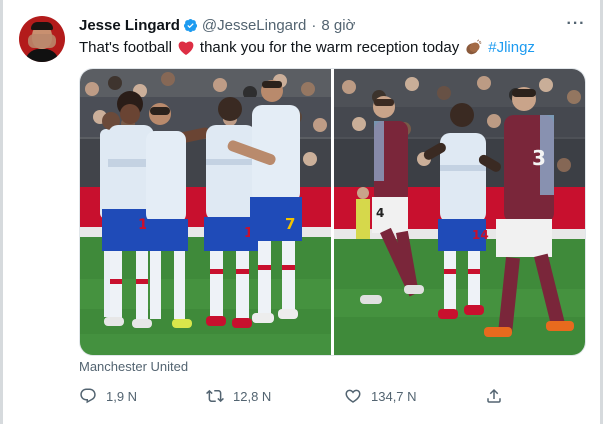 The width and height of the screenshot is (603, 424). What do you see at coordinates (511, 48) in the screenshot?
I see `hashtag-link: #Jlingz` at bounding box center [511, 48].